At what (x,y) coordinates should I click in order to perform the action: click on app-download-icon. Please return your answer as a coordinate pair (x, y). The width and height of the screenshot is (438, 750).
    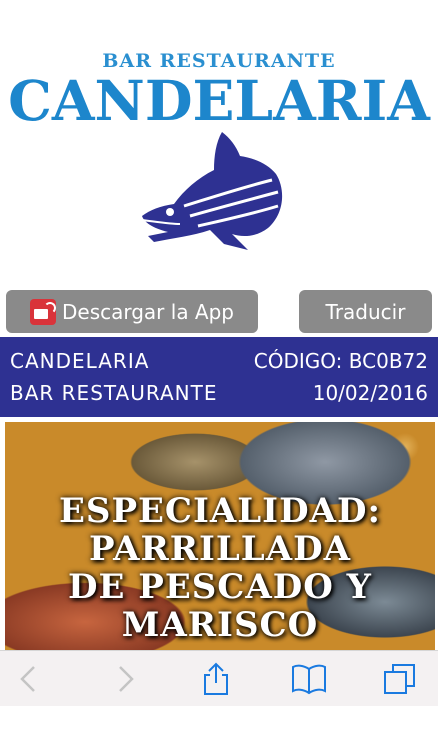
    Looking at the image, I should click on (42, 311).